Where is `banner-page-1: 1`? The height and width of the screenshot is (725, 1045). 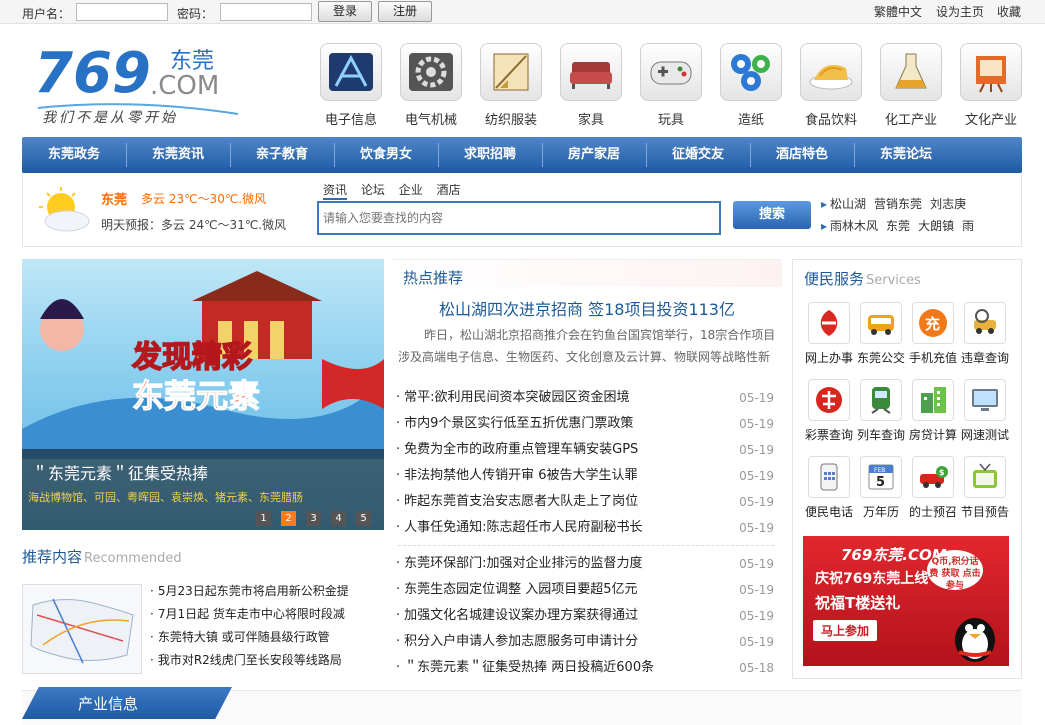 banner-page-1: 1 is located at coordinates (263, 518).